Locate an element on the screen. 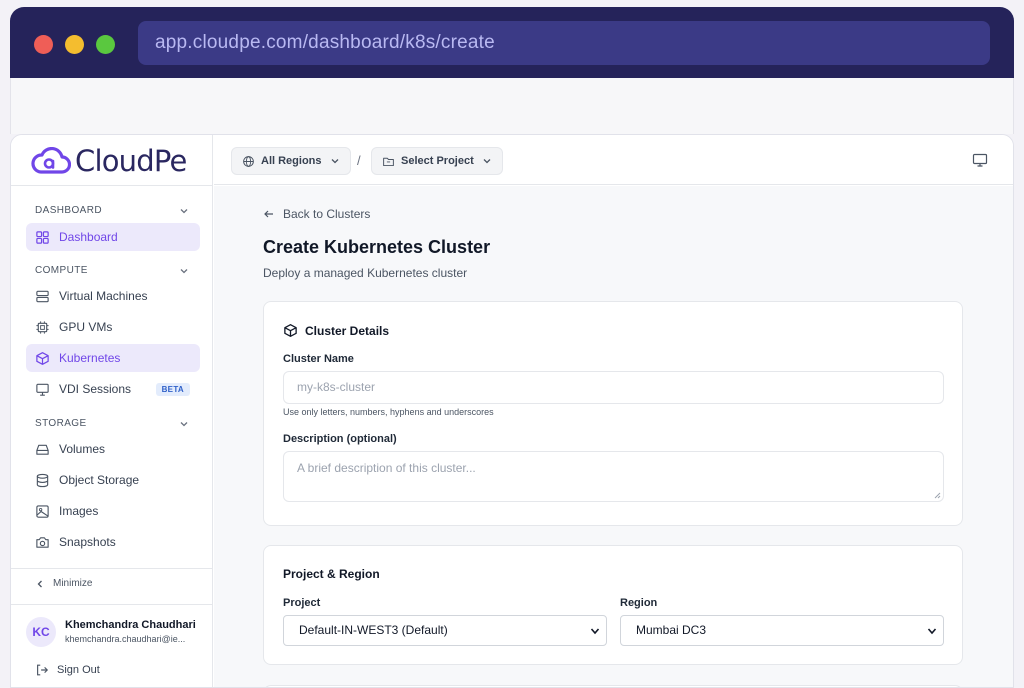 This screenshot has width=1024, height=688. sidebar-item-images: Images is located at coordinates (113, 511).